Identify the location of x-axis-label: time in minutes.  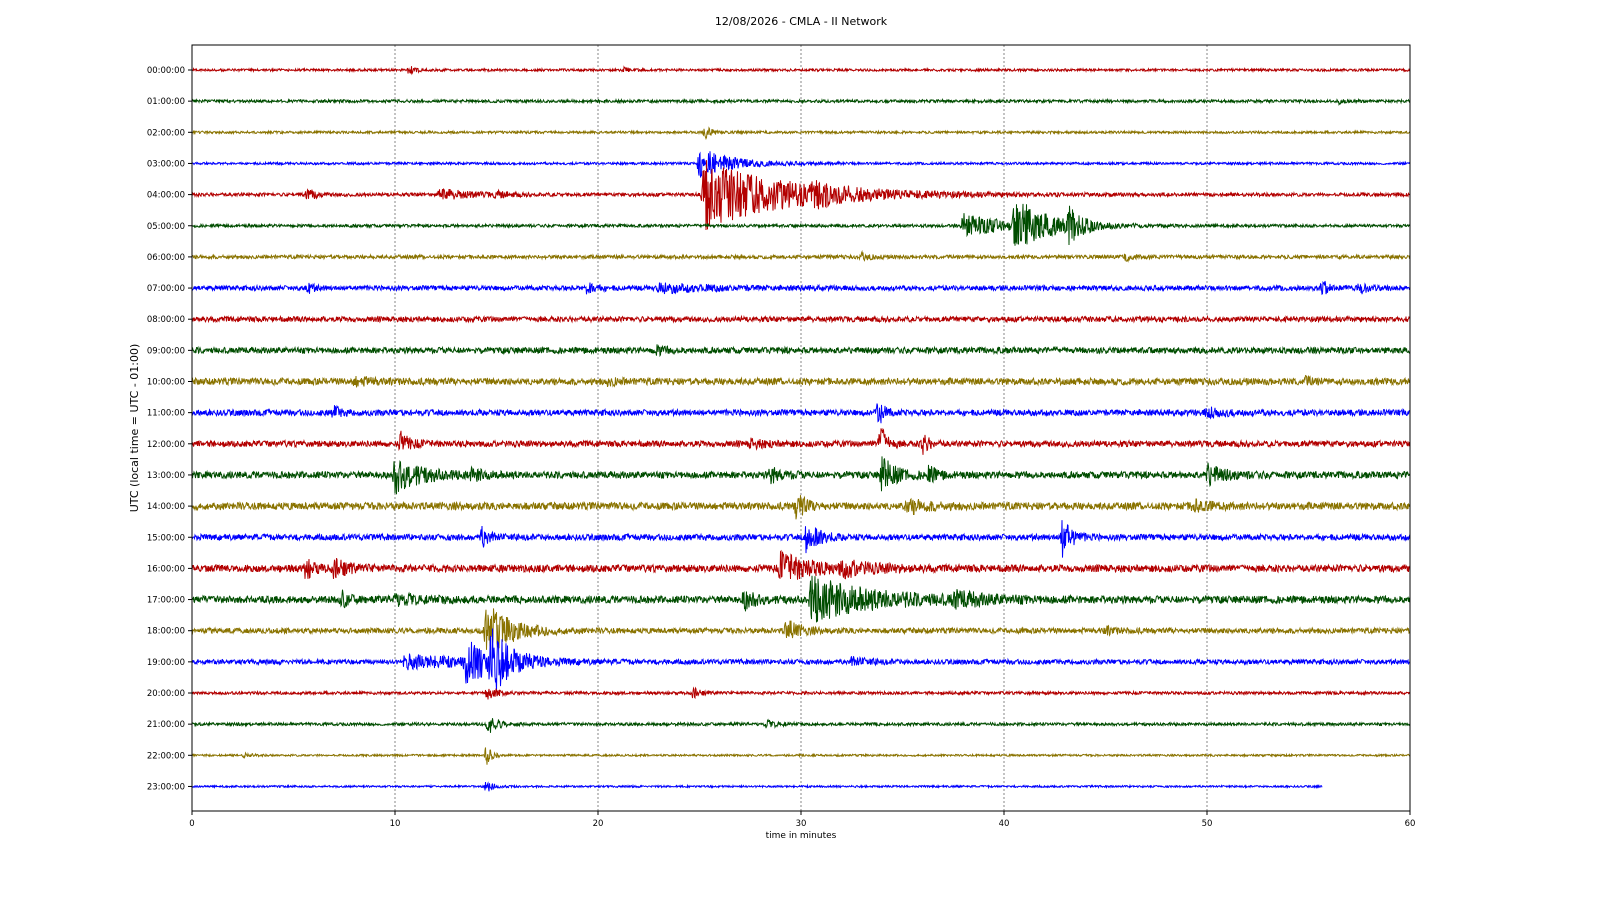
(801, 836).